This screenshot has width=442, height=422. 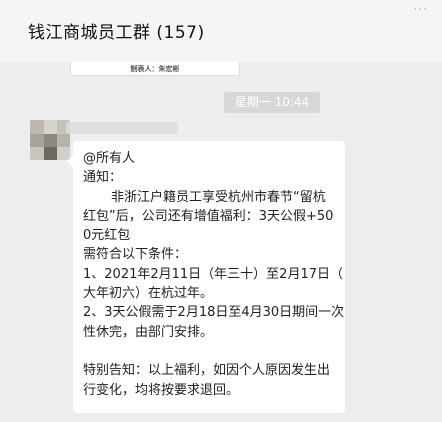 I want to click on message-line: 行变化，均将按要求退回。, so click(x=161, y=390).